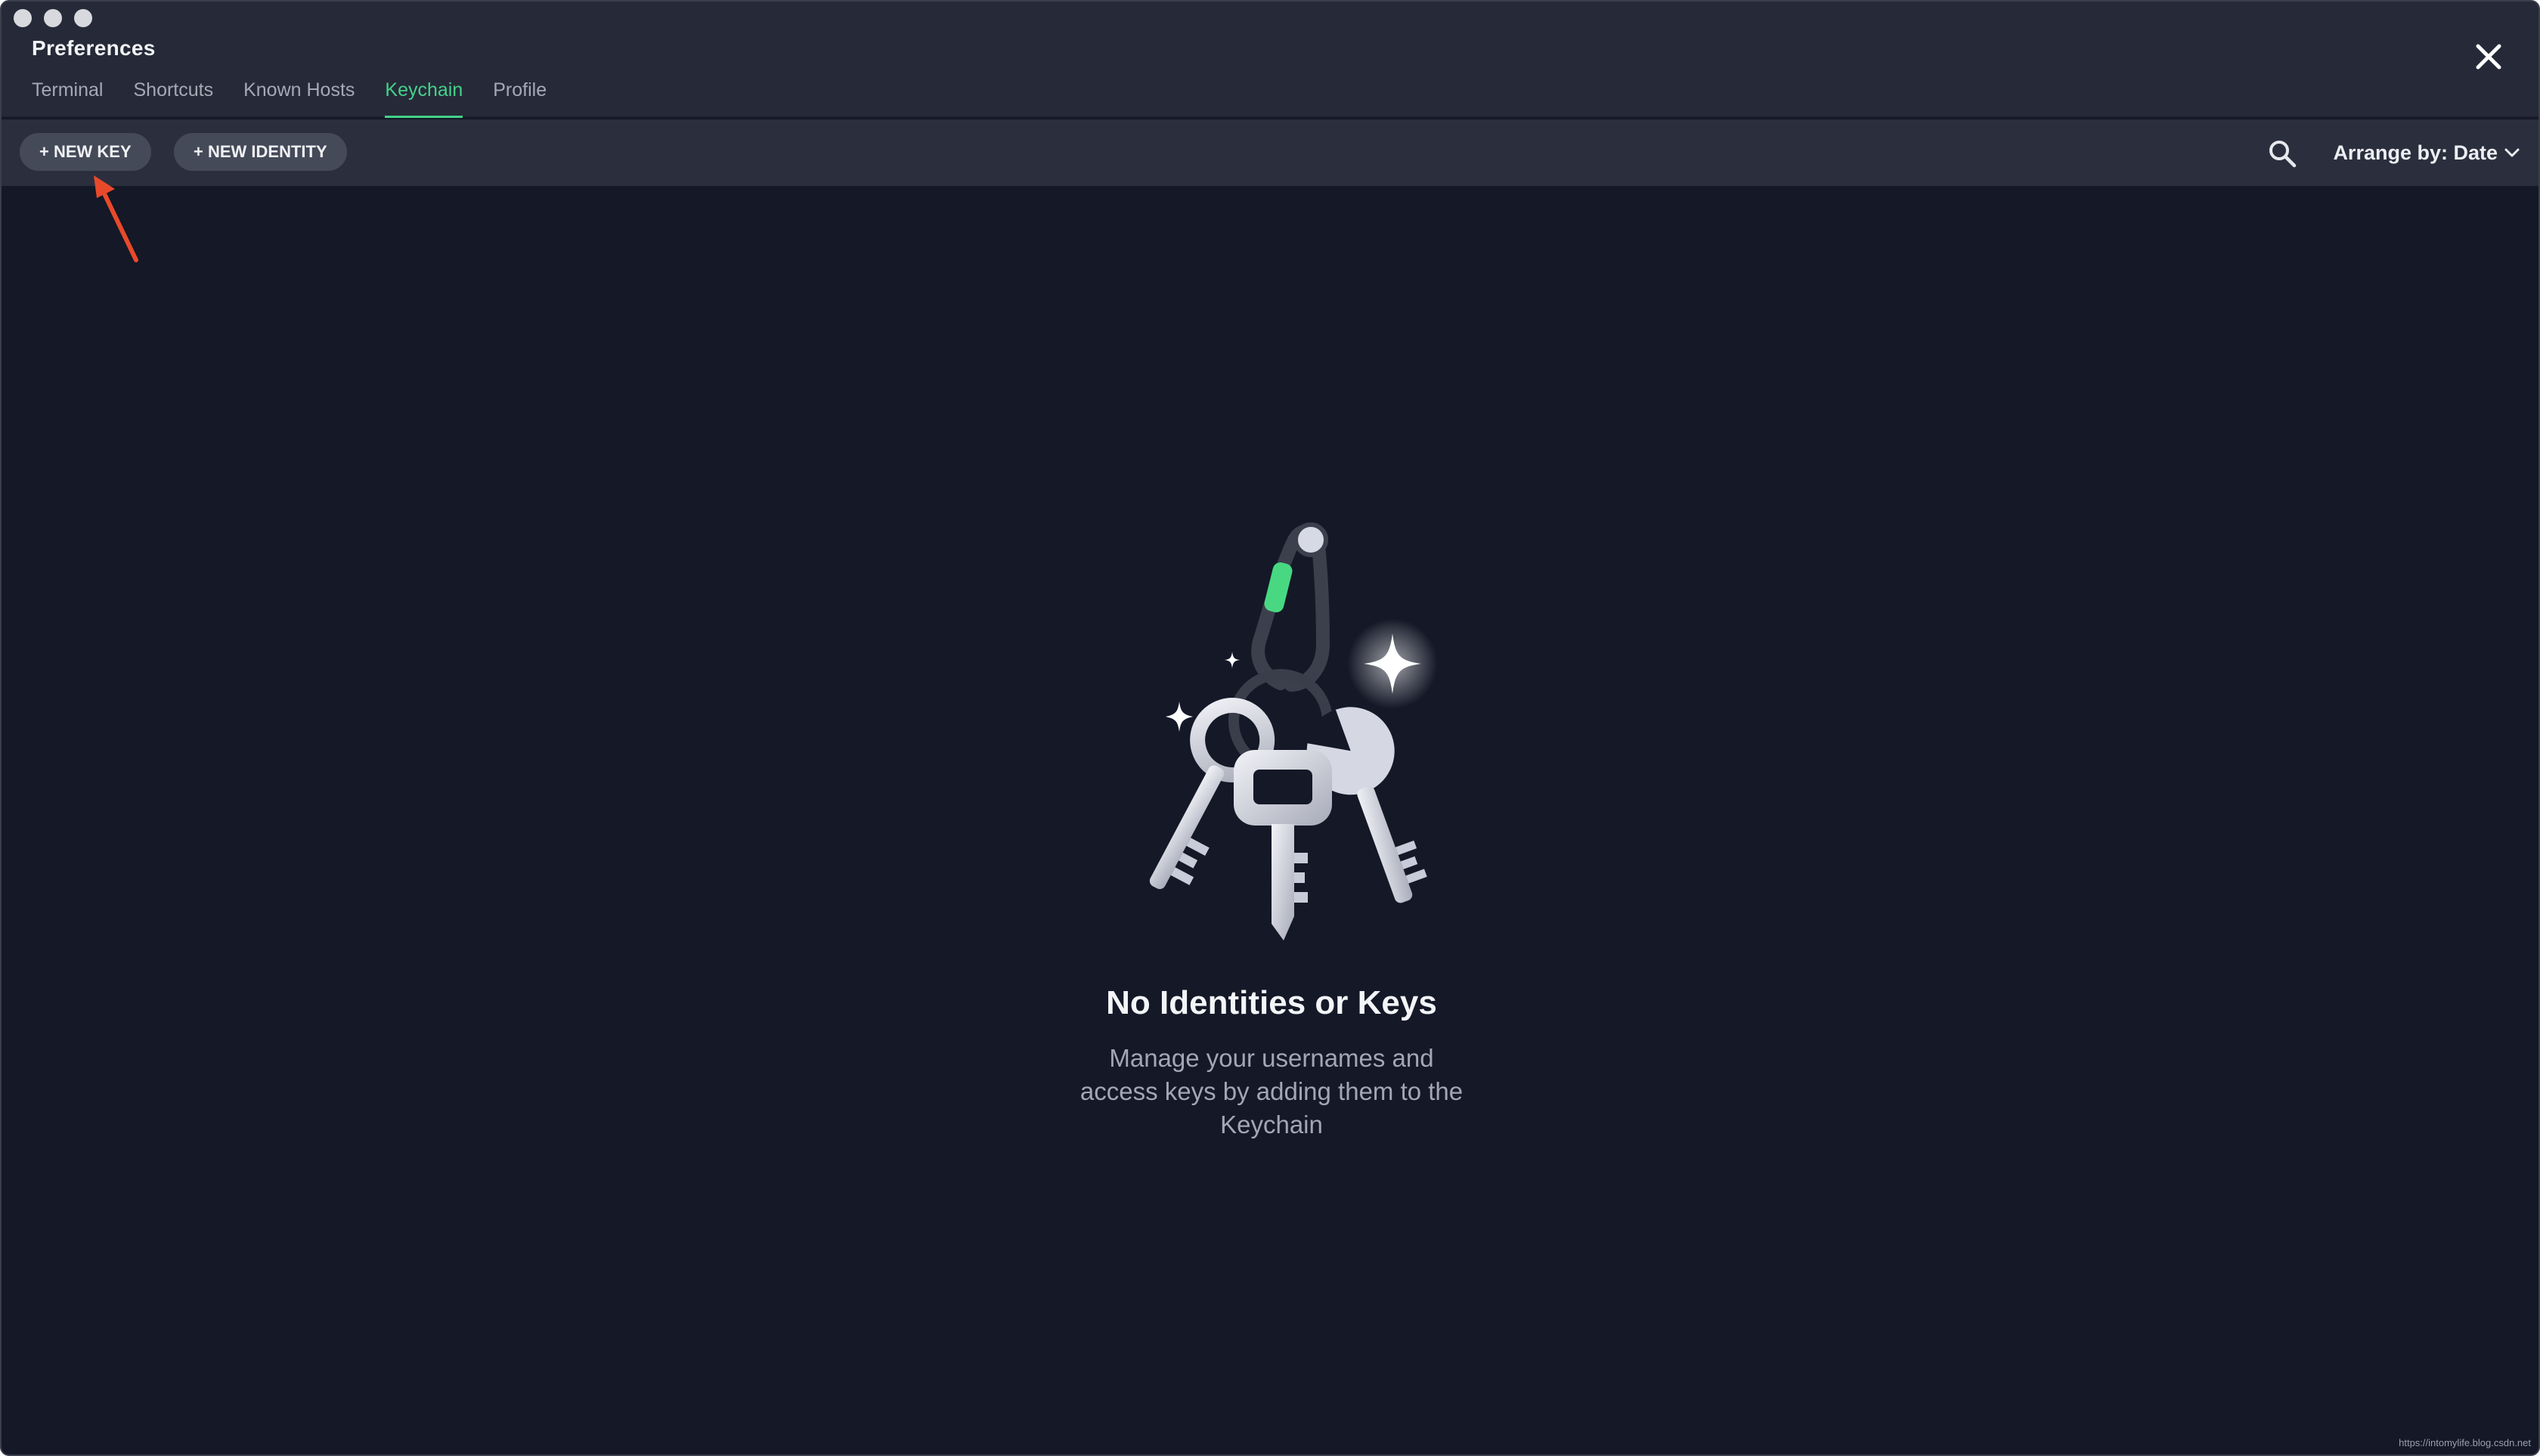  Describe the element at coordinates (85, 152) in the screenshot. I see `new-key-button: + NEW KEY` at that location.